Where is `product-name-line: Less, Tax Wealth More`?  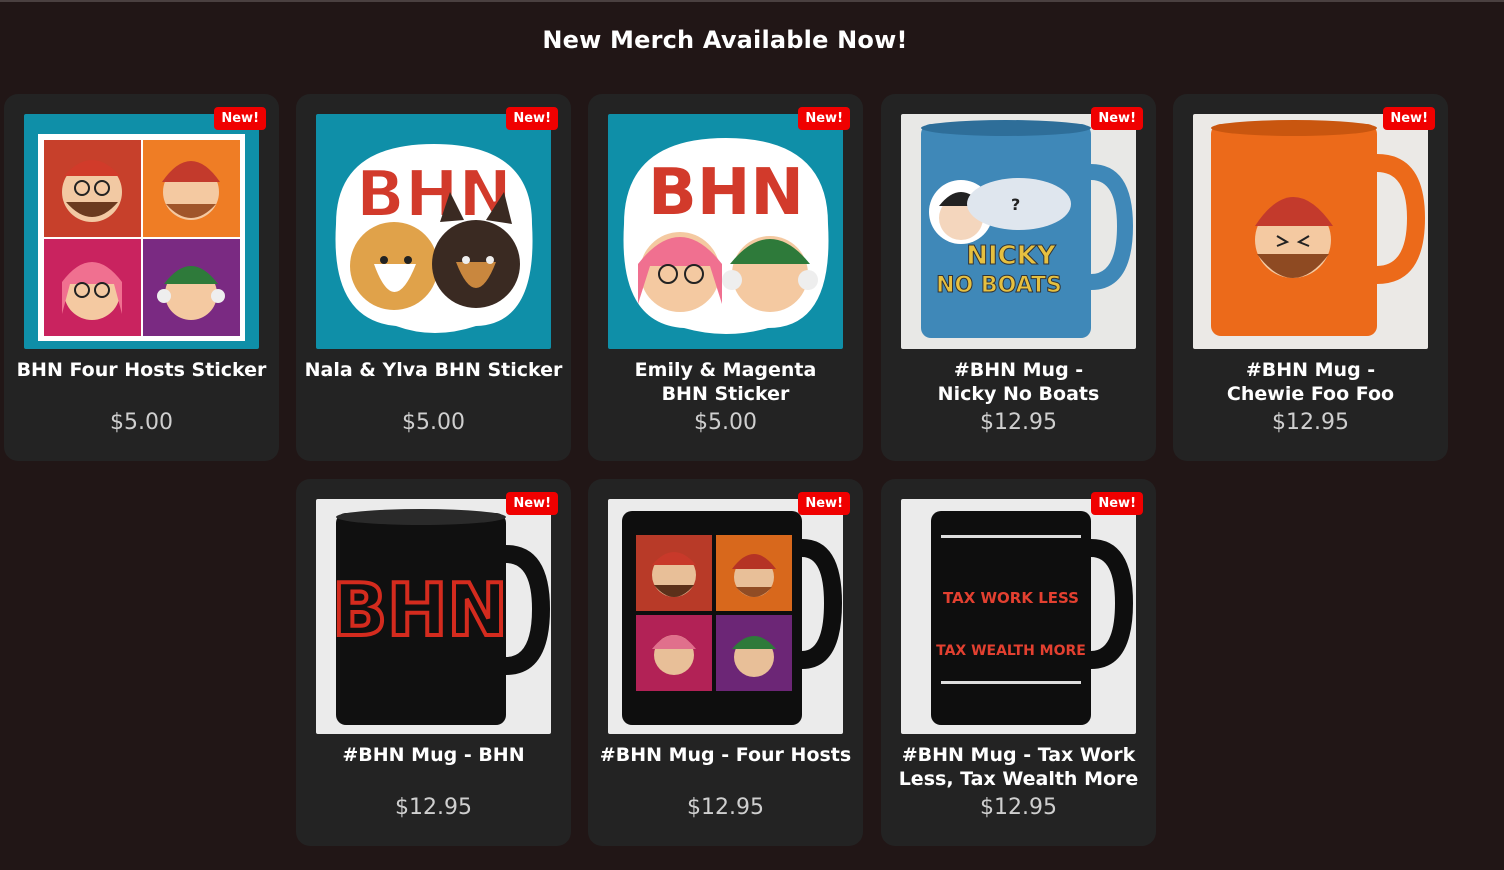 product-name-line: Less, Tax Wealth More is located at coordinates (1018, 779).